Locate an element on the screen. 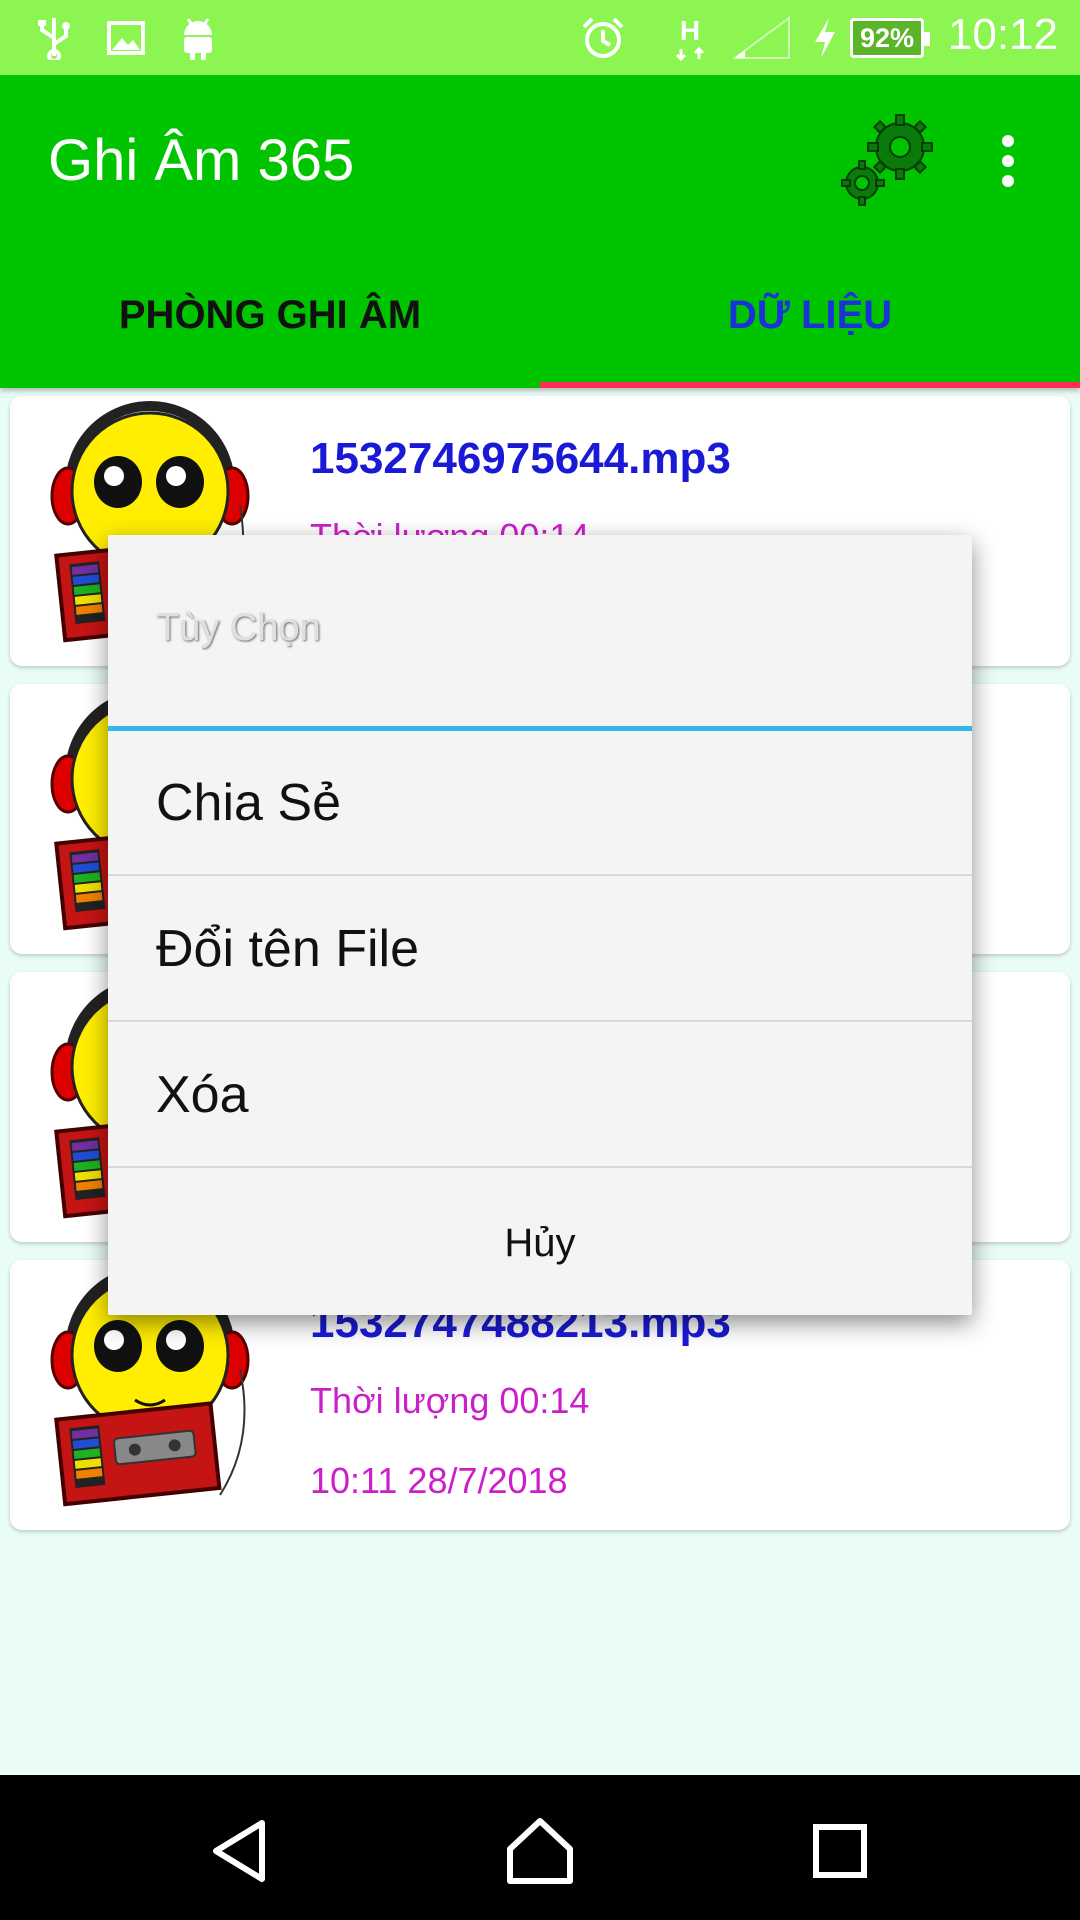 Image resolution: width=1080 pixels, height=1920 pixels. share-option: Chia Sẻ is located at coordinates (540, 803).